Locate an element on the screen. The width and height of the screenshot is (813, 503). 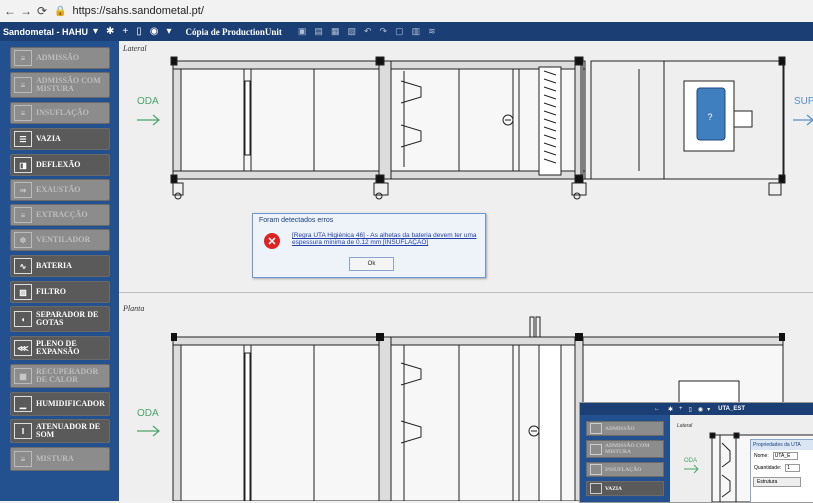
inlet-arrow-planta is located at coordinates (148, 431).